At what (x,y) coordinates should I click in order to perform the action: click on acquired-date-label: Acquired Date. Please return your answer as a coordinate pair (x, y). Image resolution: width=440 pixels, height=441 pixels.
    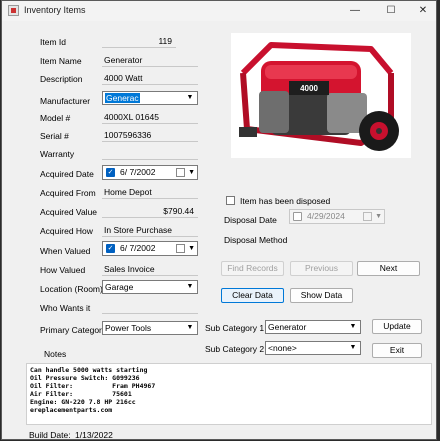
    Looking at the image, I should click on (67, 174).